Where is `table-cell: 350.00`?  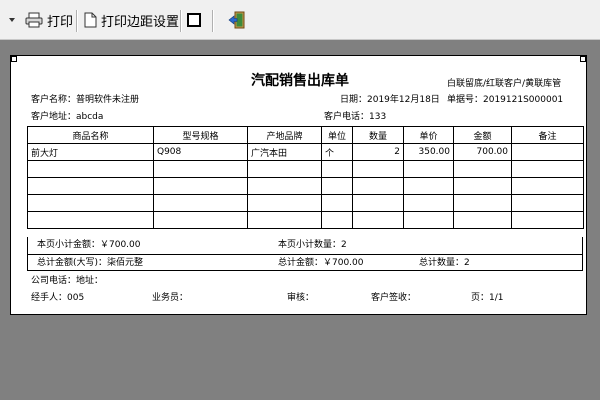
table-cell: 350.00 is located at coordinates (428, 152).